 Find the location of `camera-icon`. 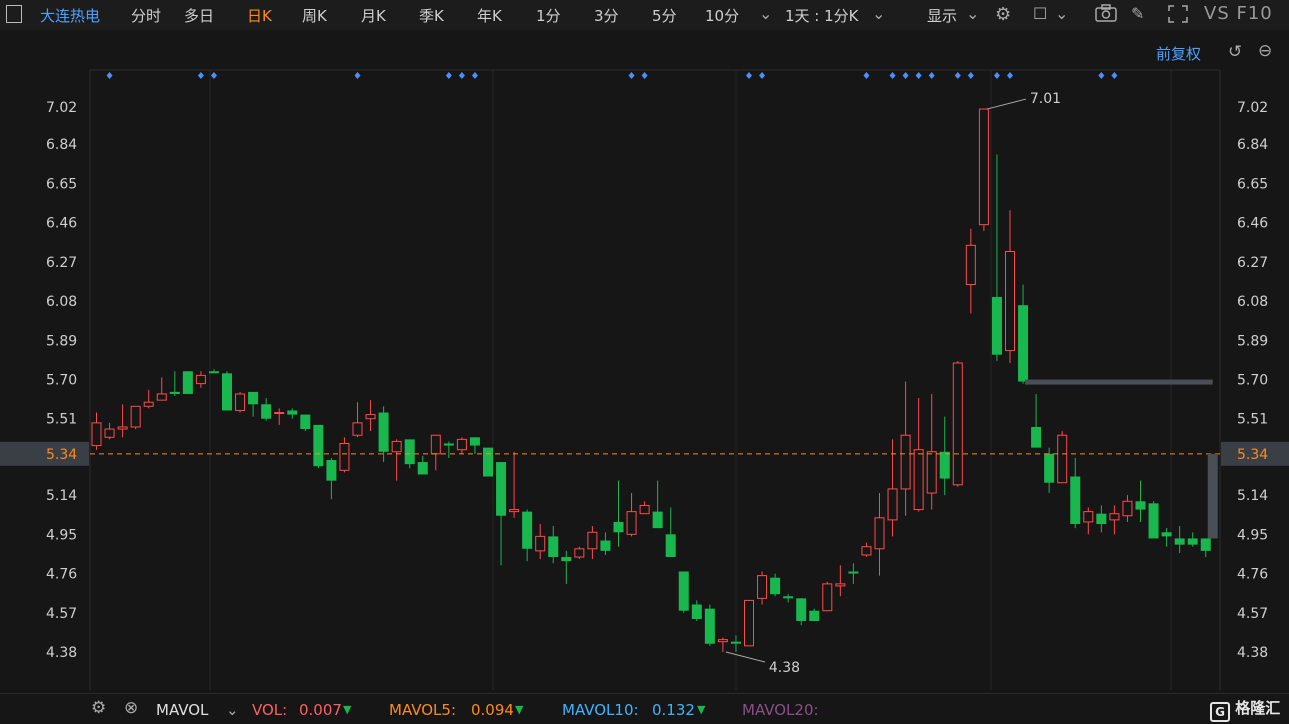

camera-icon is located at coordinates (1106, 15).